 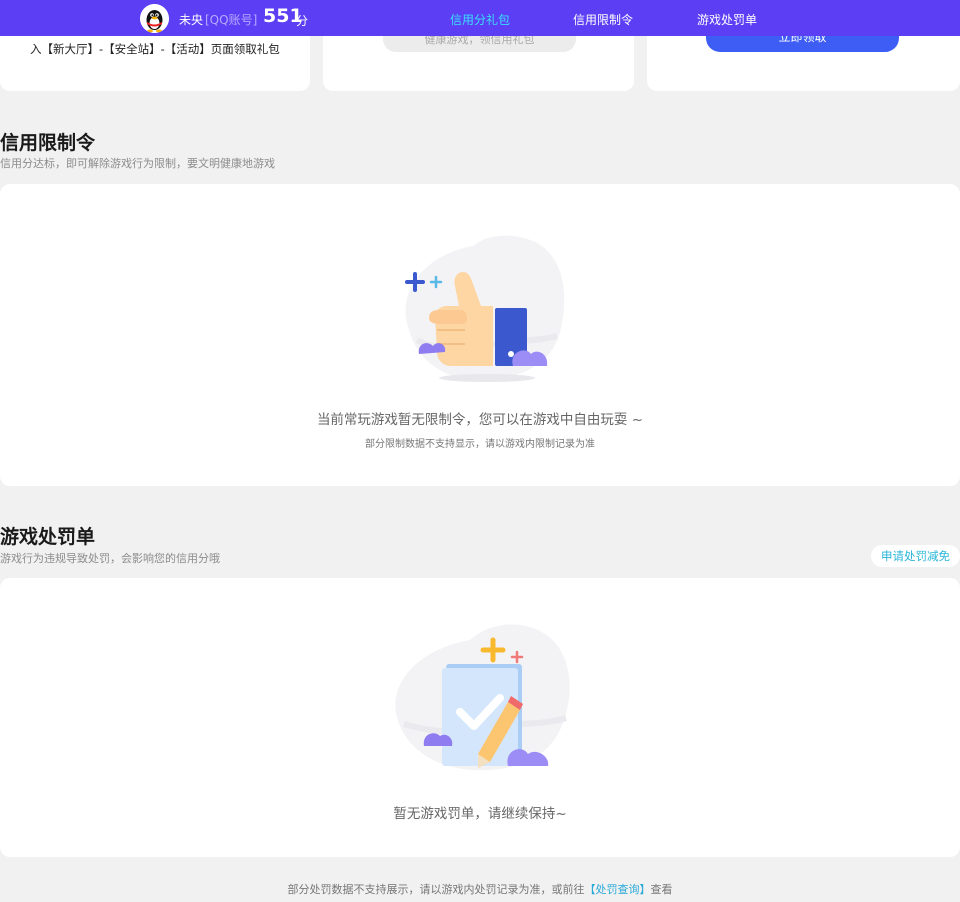 What do you see at coordinates (915, 556) in the screenshot?
I see `apply-penalty-reduction-button: 申请处罚减免` at bounding box center [915, 556].